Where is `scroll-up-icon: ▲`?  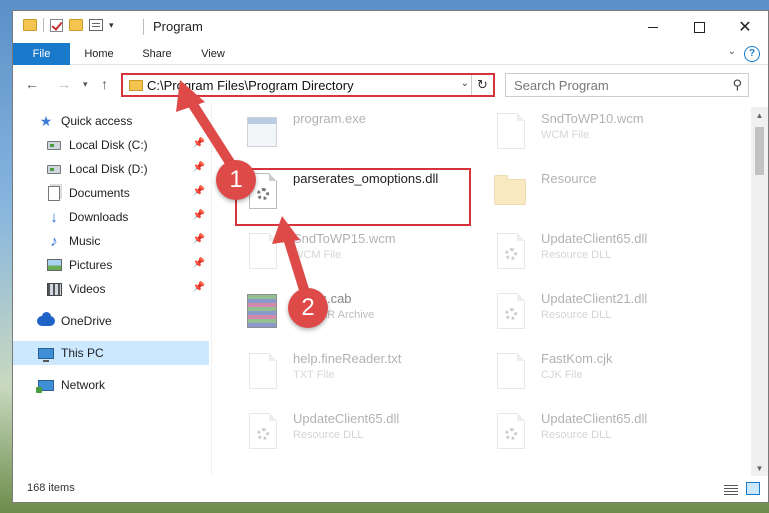 scroll-up-icon: ▲ is located at coordinates (759, 115).